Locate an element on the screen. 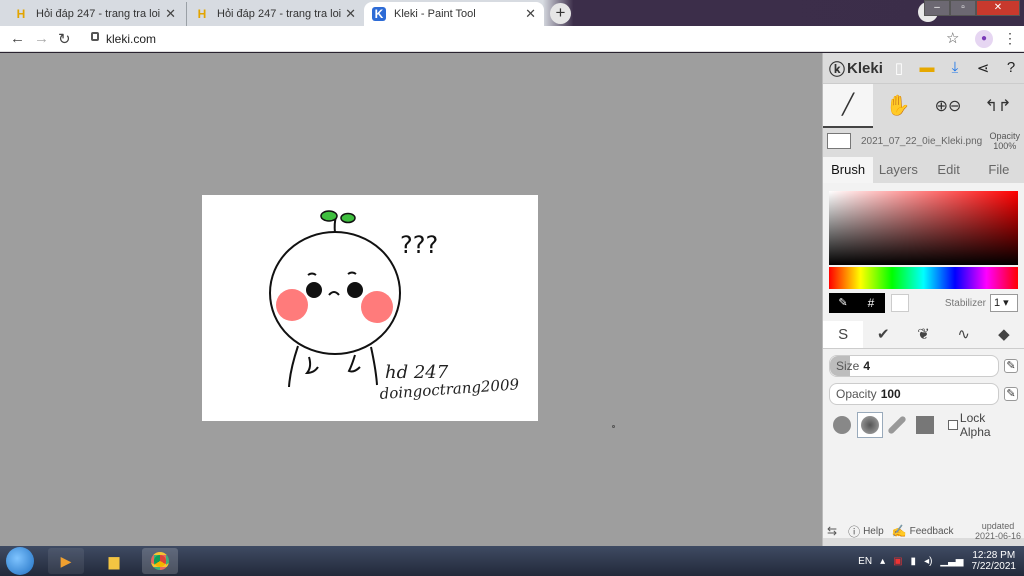 The height and width of the screenshot is (576, 1024). help-icon: ⓘ is located at coordinates (854, 531).